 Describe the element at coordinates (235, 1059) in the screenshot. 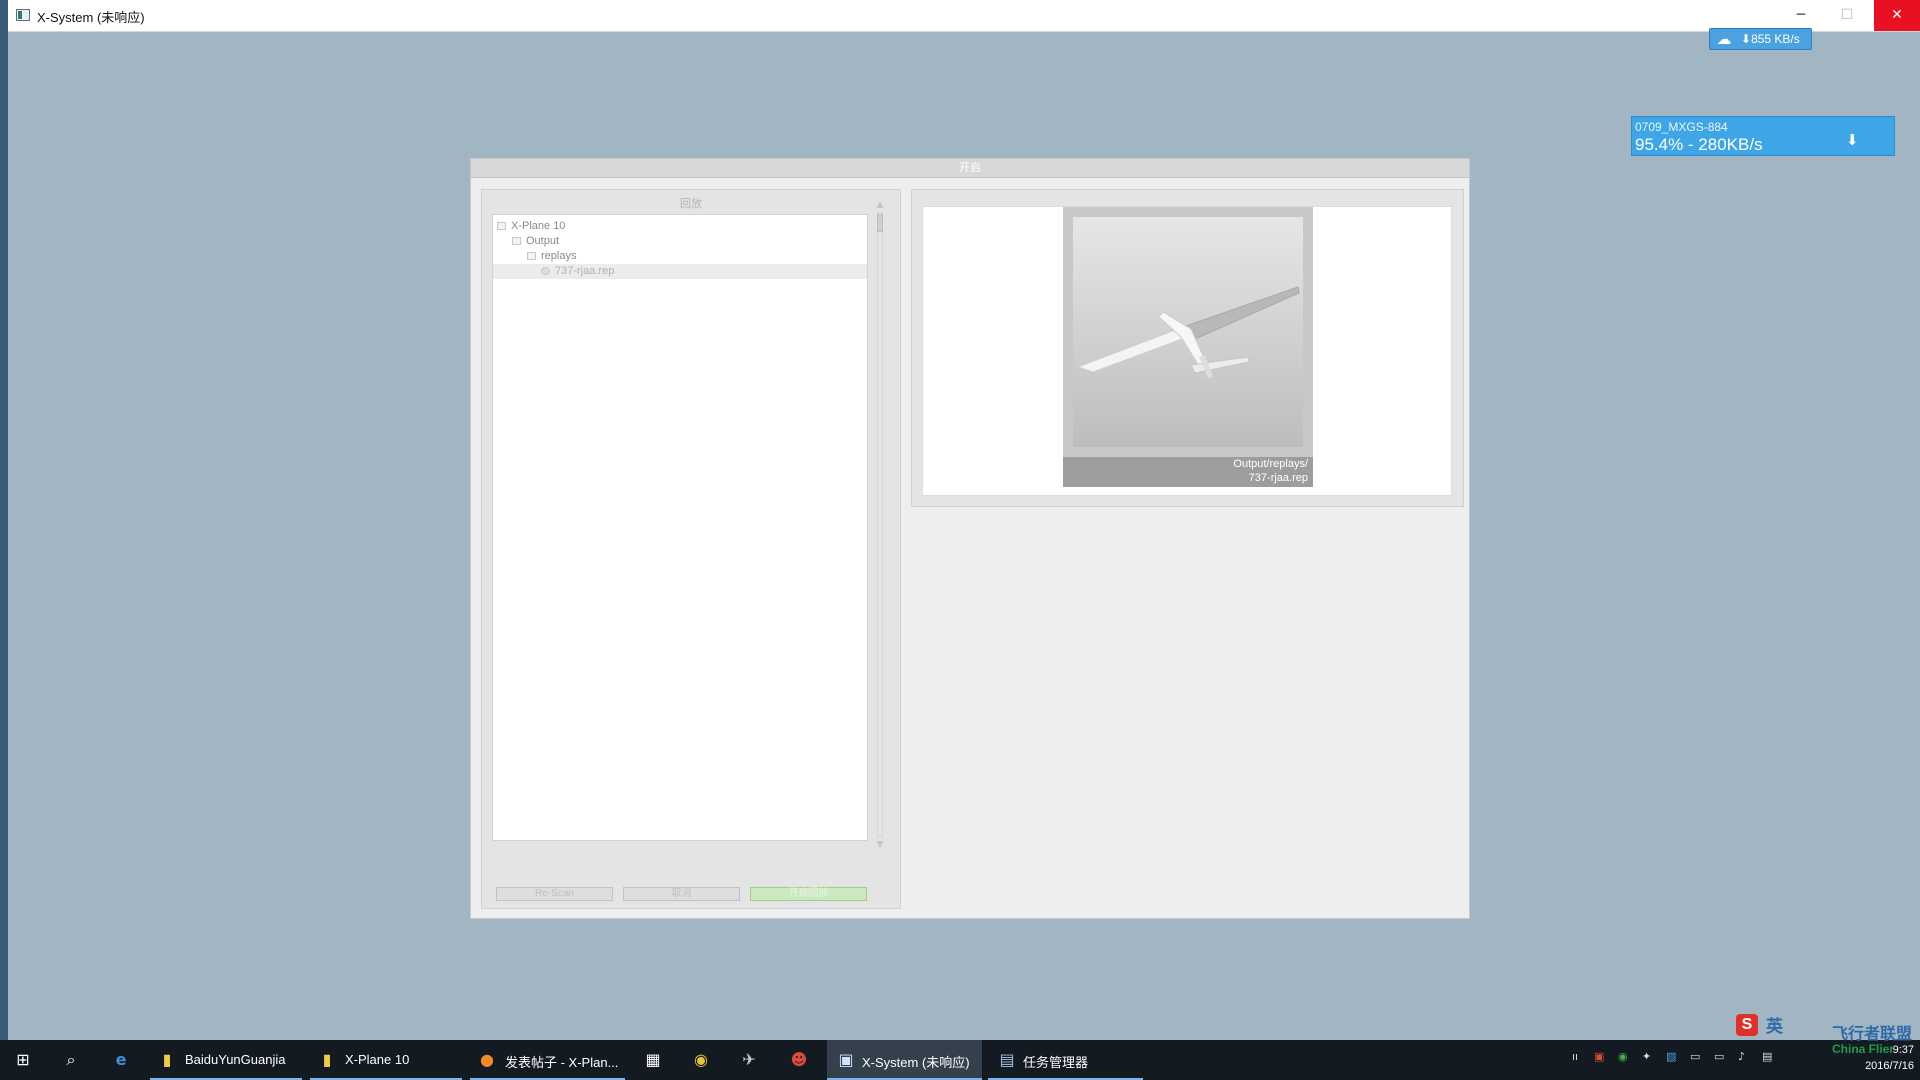

I see `taskbar-item-label: BaiduYunGuanjia` at that location.